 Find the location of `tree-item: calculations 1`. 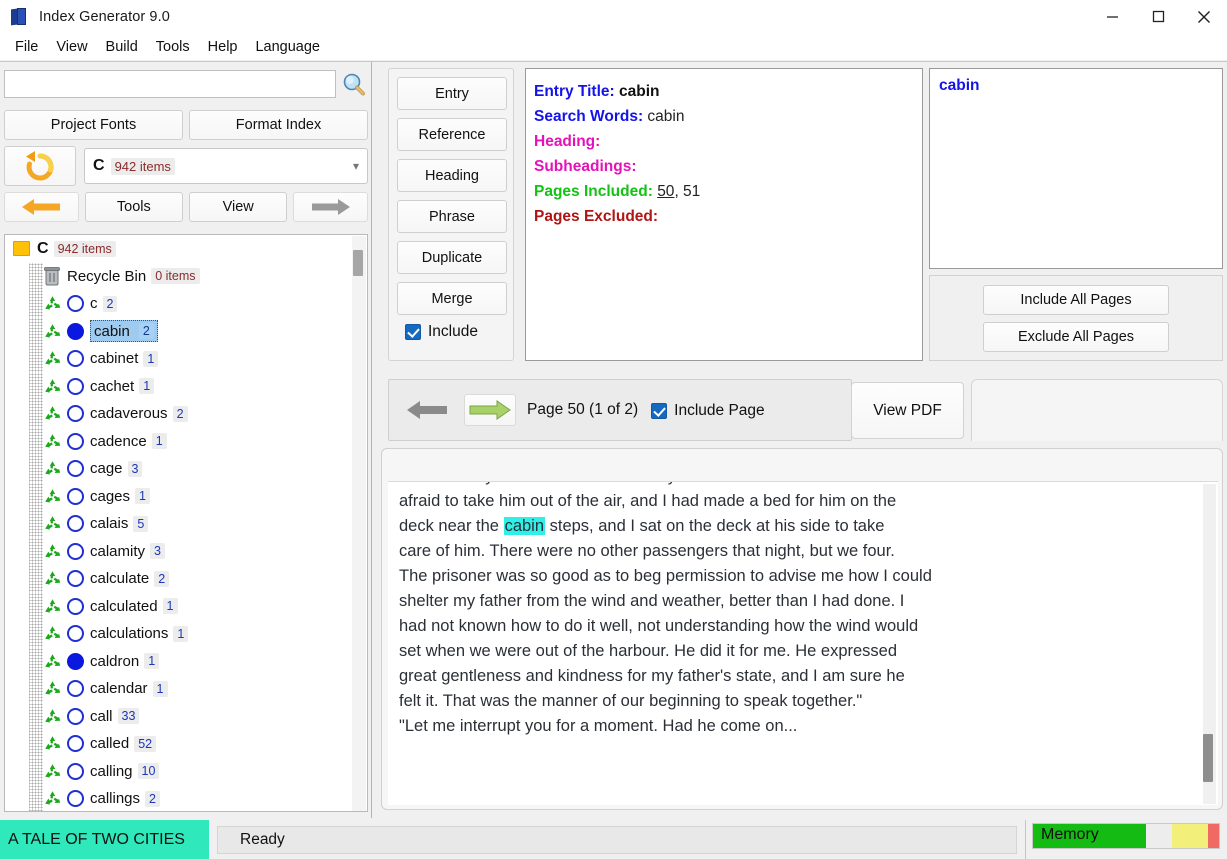

tree-item: calculations 1 is located at coordinates (179, 634).